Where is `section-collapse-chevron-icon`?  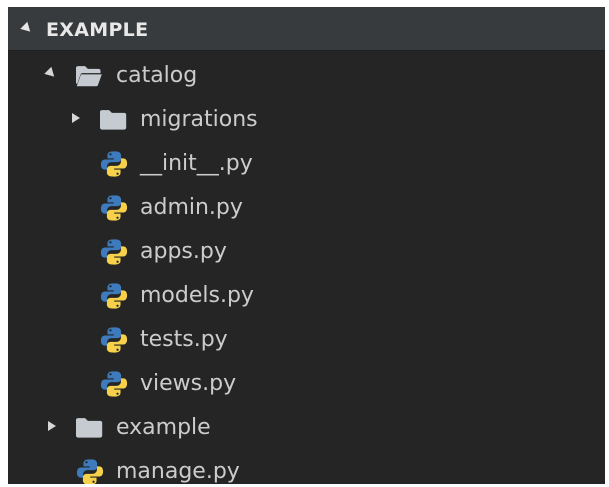
section-collapse-chevron-icon is located at coordinates (27, 28).